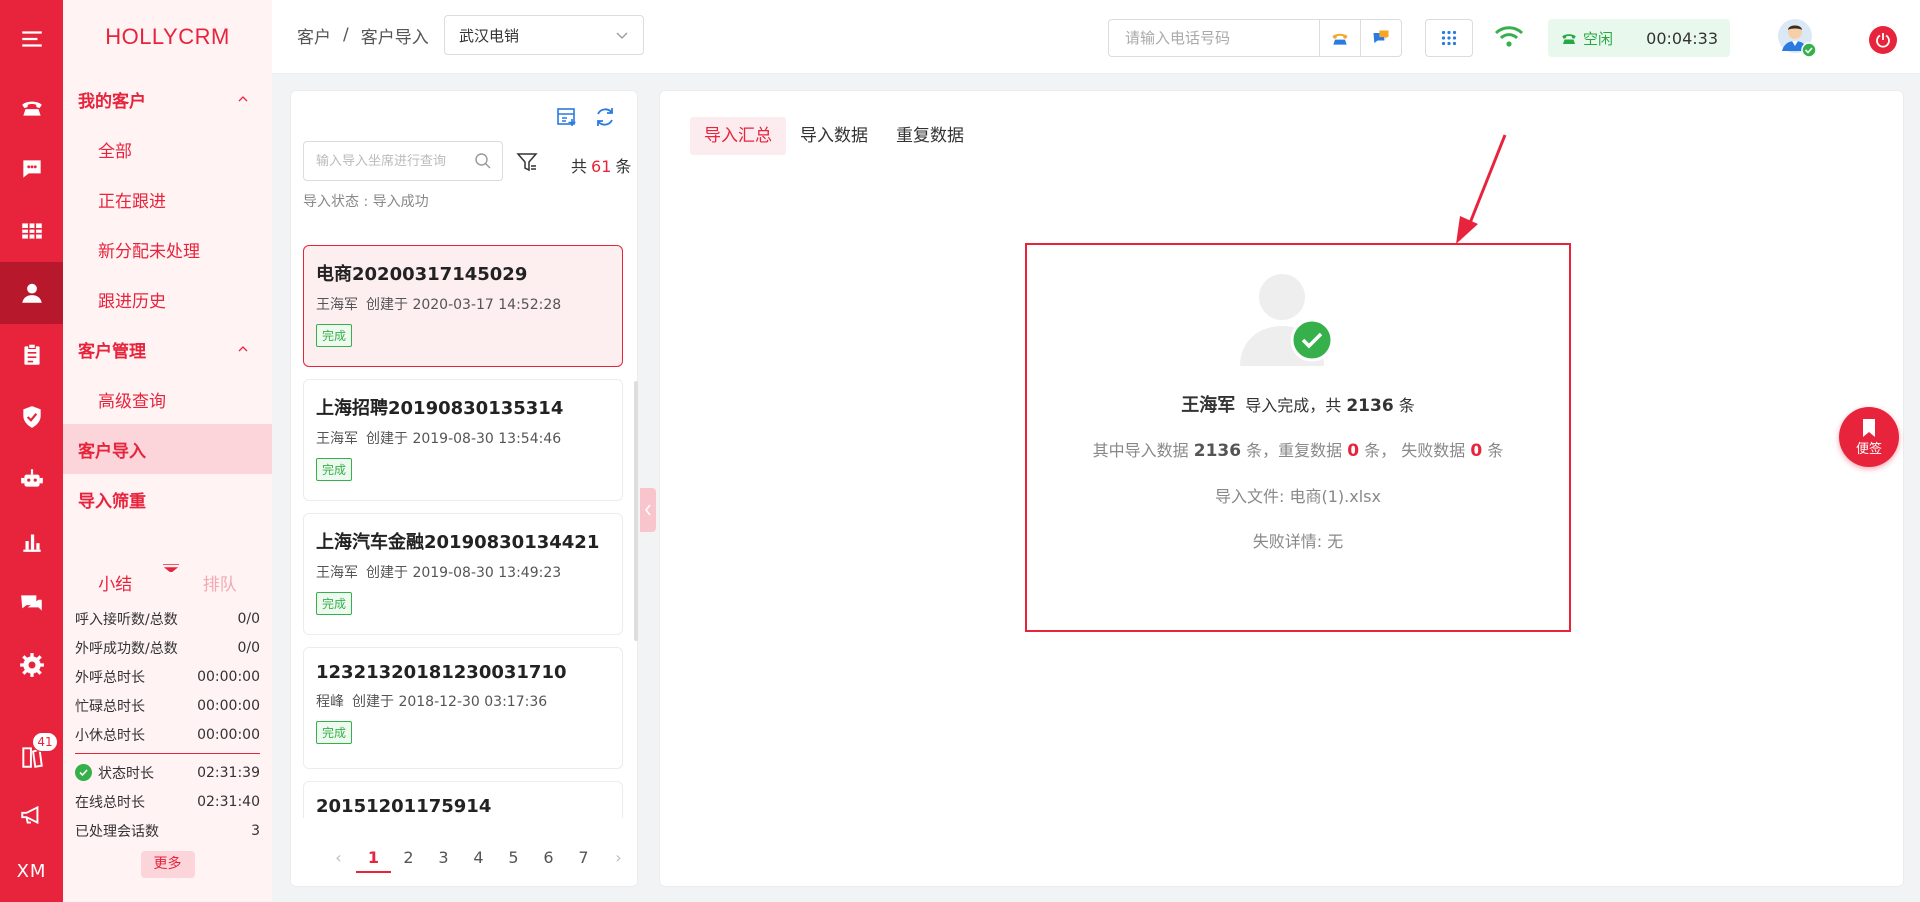  Describe the element at coordinates (583, 858) in the screenshot. I see `page-7: 7` at that location.